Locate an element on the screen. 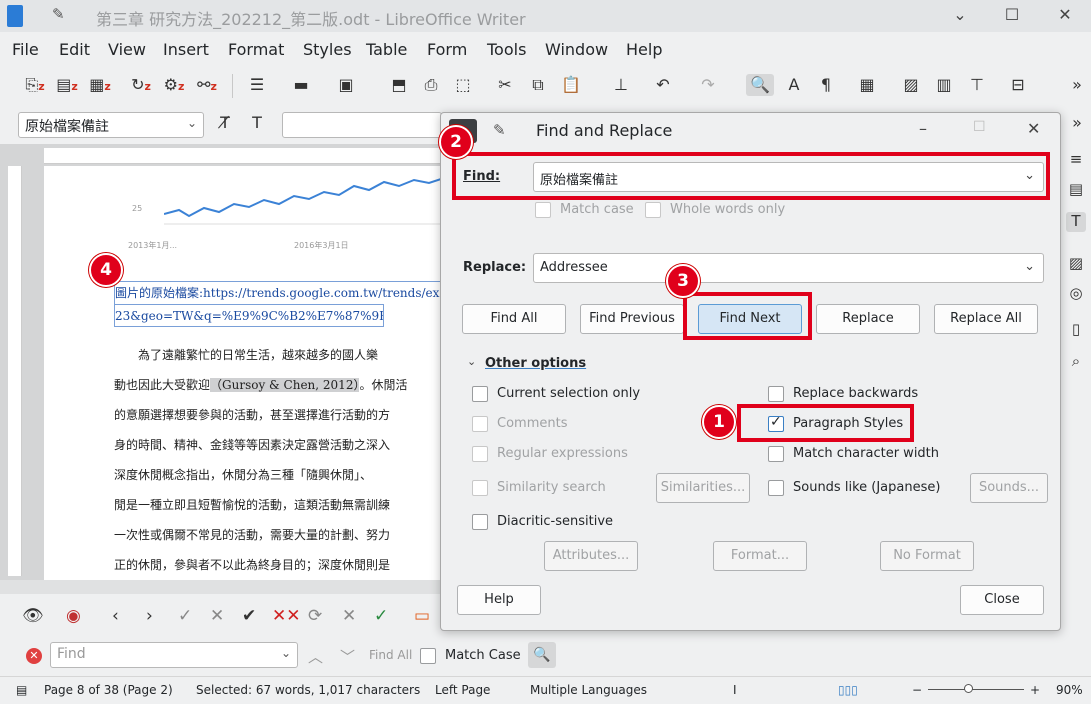 This screenshot has height=704, width=1091. body-line: 深度休閒概念指出，休閒分為三種「隨興休閒」、 is located at coordinates (279, 475).